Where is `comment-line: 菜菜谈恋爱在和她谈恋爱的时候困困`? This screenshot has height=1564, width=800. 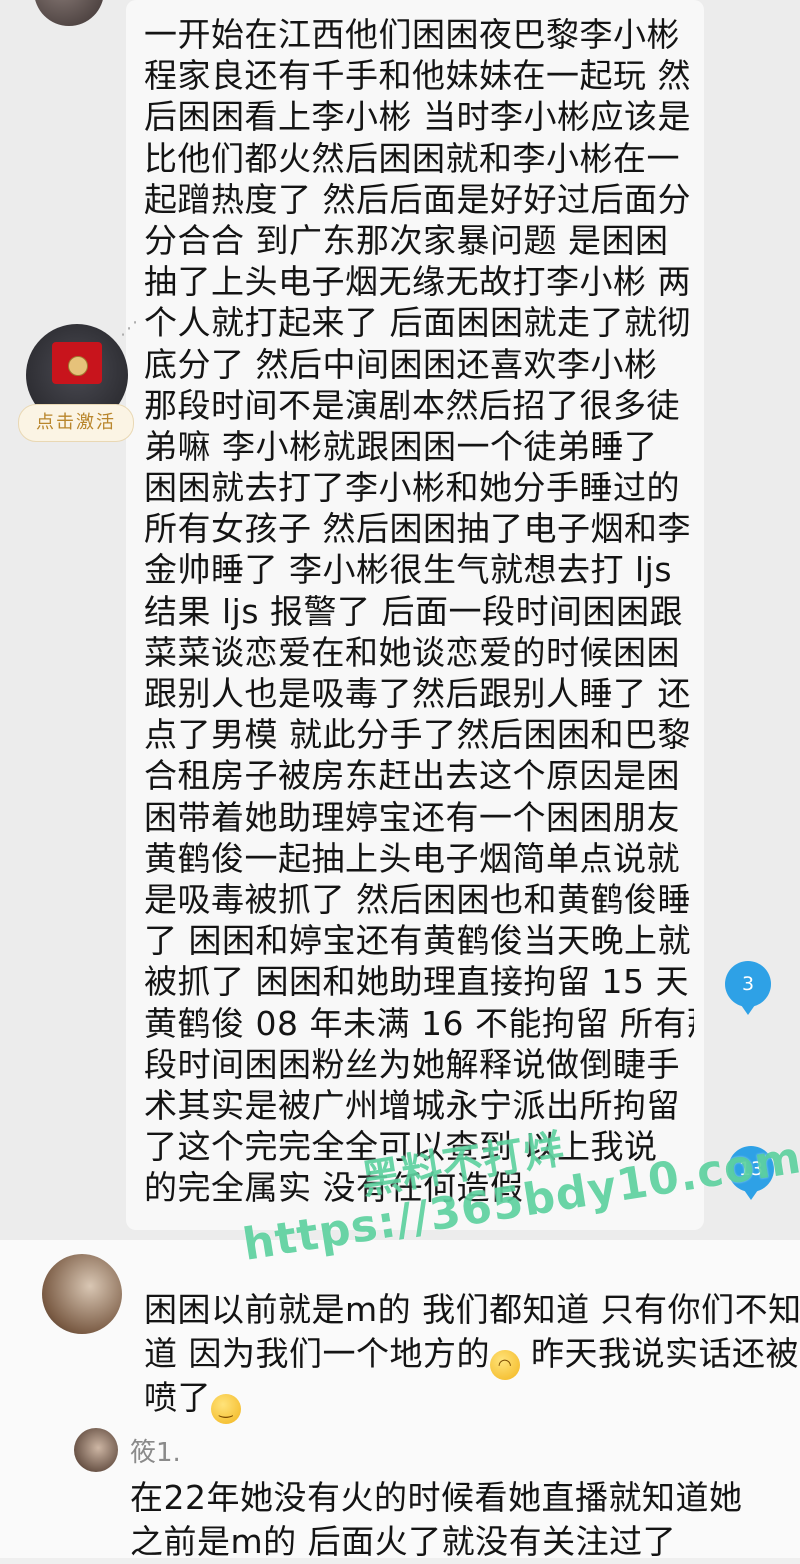
comment-line: 菜菜谈恋爱在和她谈恋爱的时候困困 is located at coordinates (412, 652).